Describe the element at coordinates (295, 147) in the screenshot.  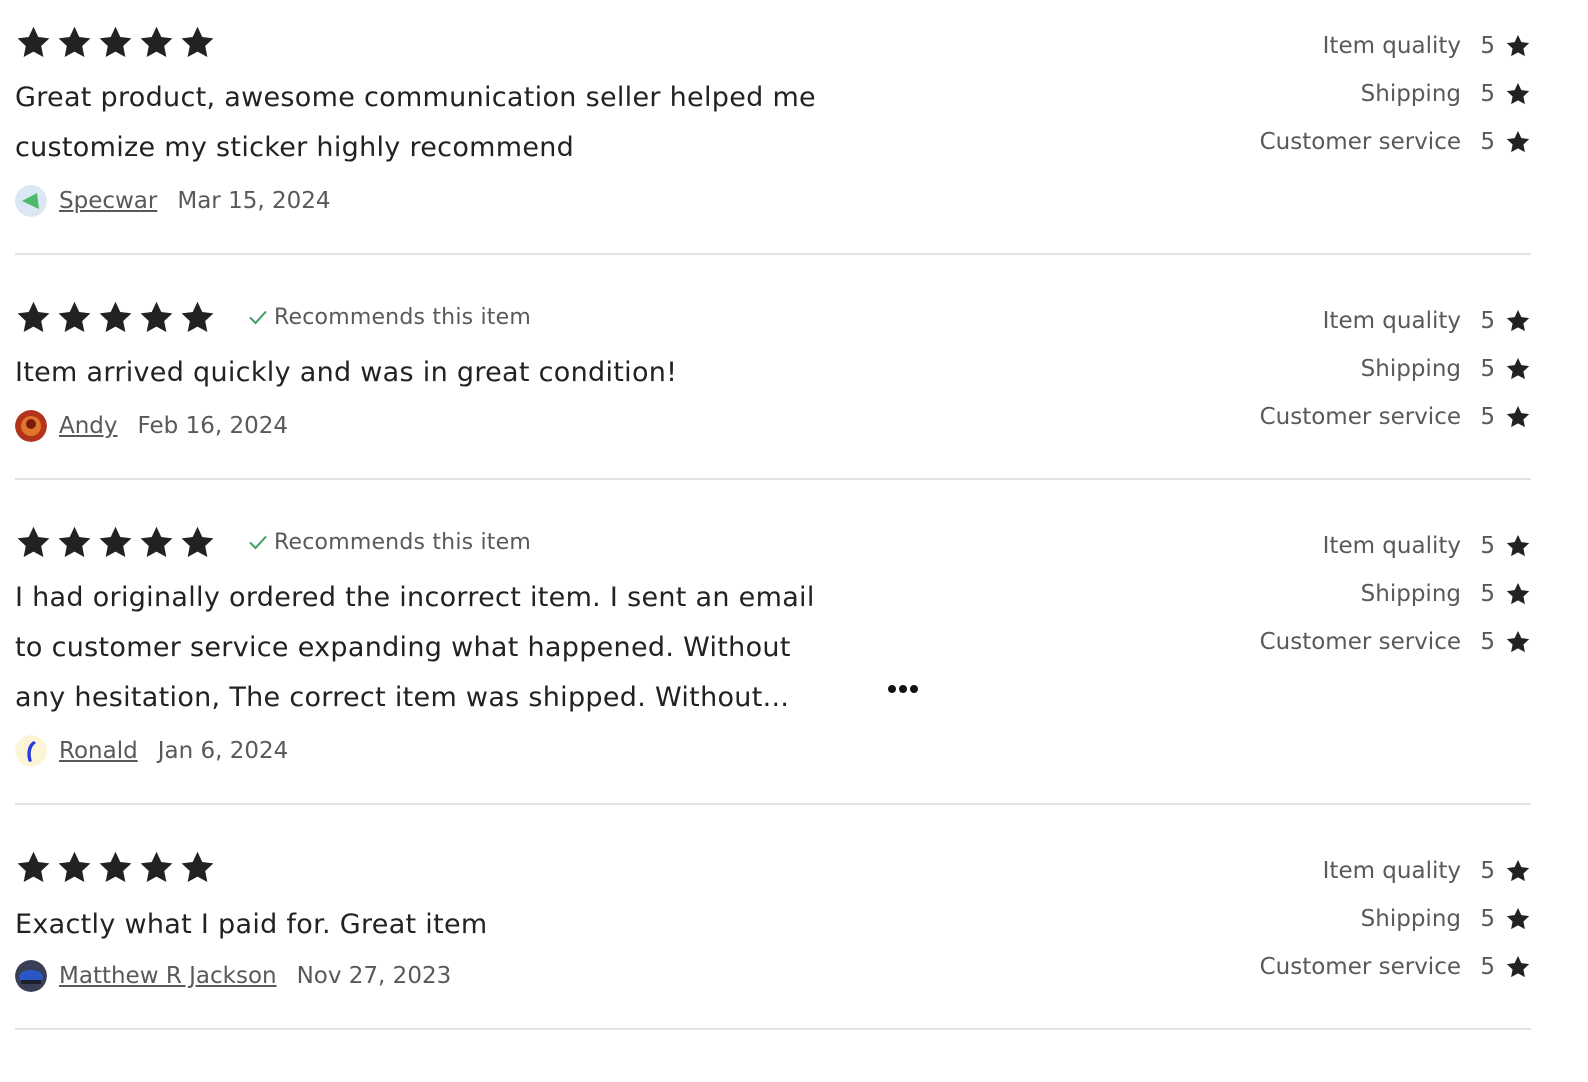
I see `review-text-line: customize my sticker highly recommend` at that location.